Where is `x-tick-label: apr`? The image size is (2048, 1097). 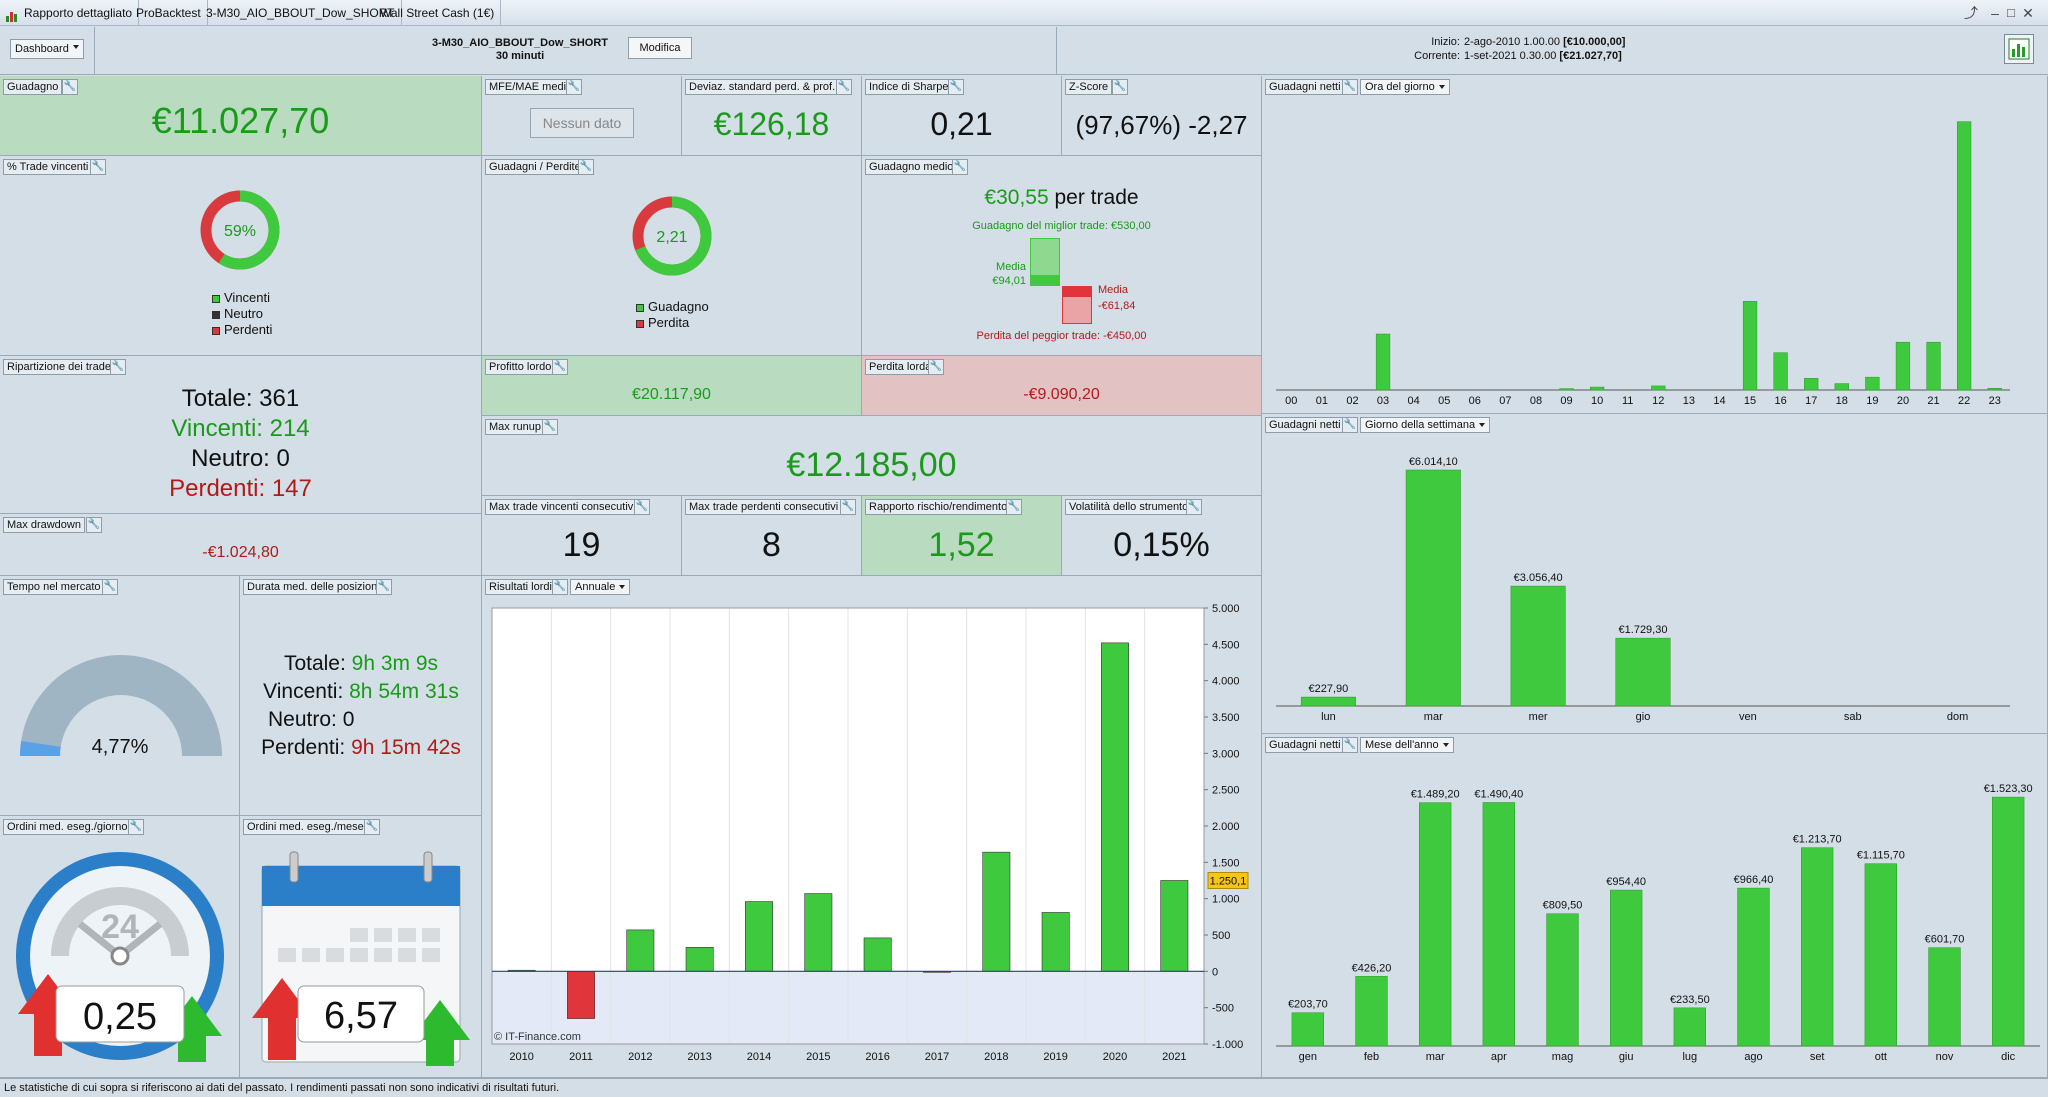 x-tick-label: apr is located at coordinates (1499, 1057).